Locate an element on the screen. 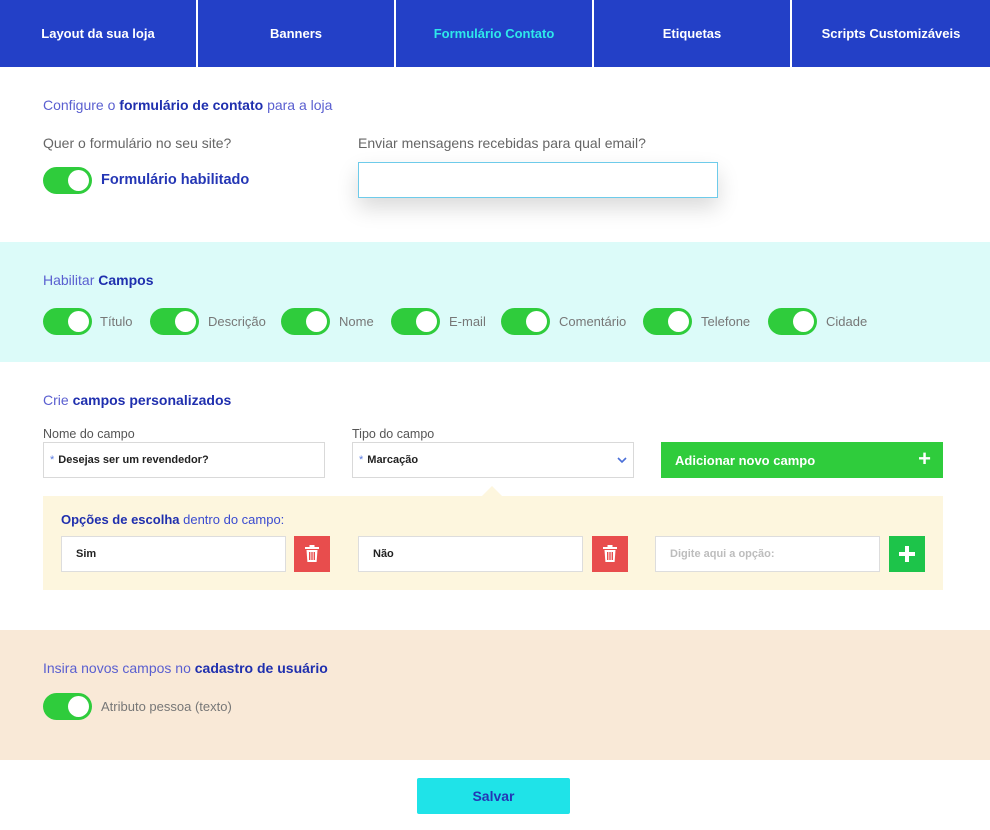 Image resolution: width=990 pixels, height=830 pixels. options-notch is located at coordinates (492, 491).